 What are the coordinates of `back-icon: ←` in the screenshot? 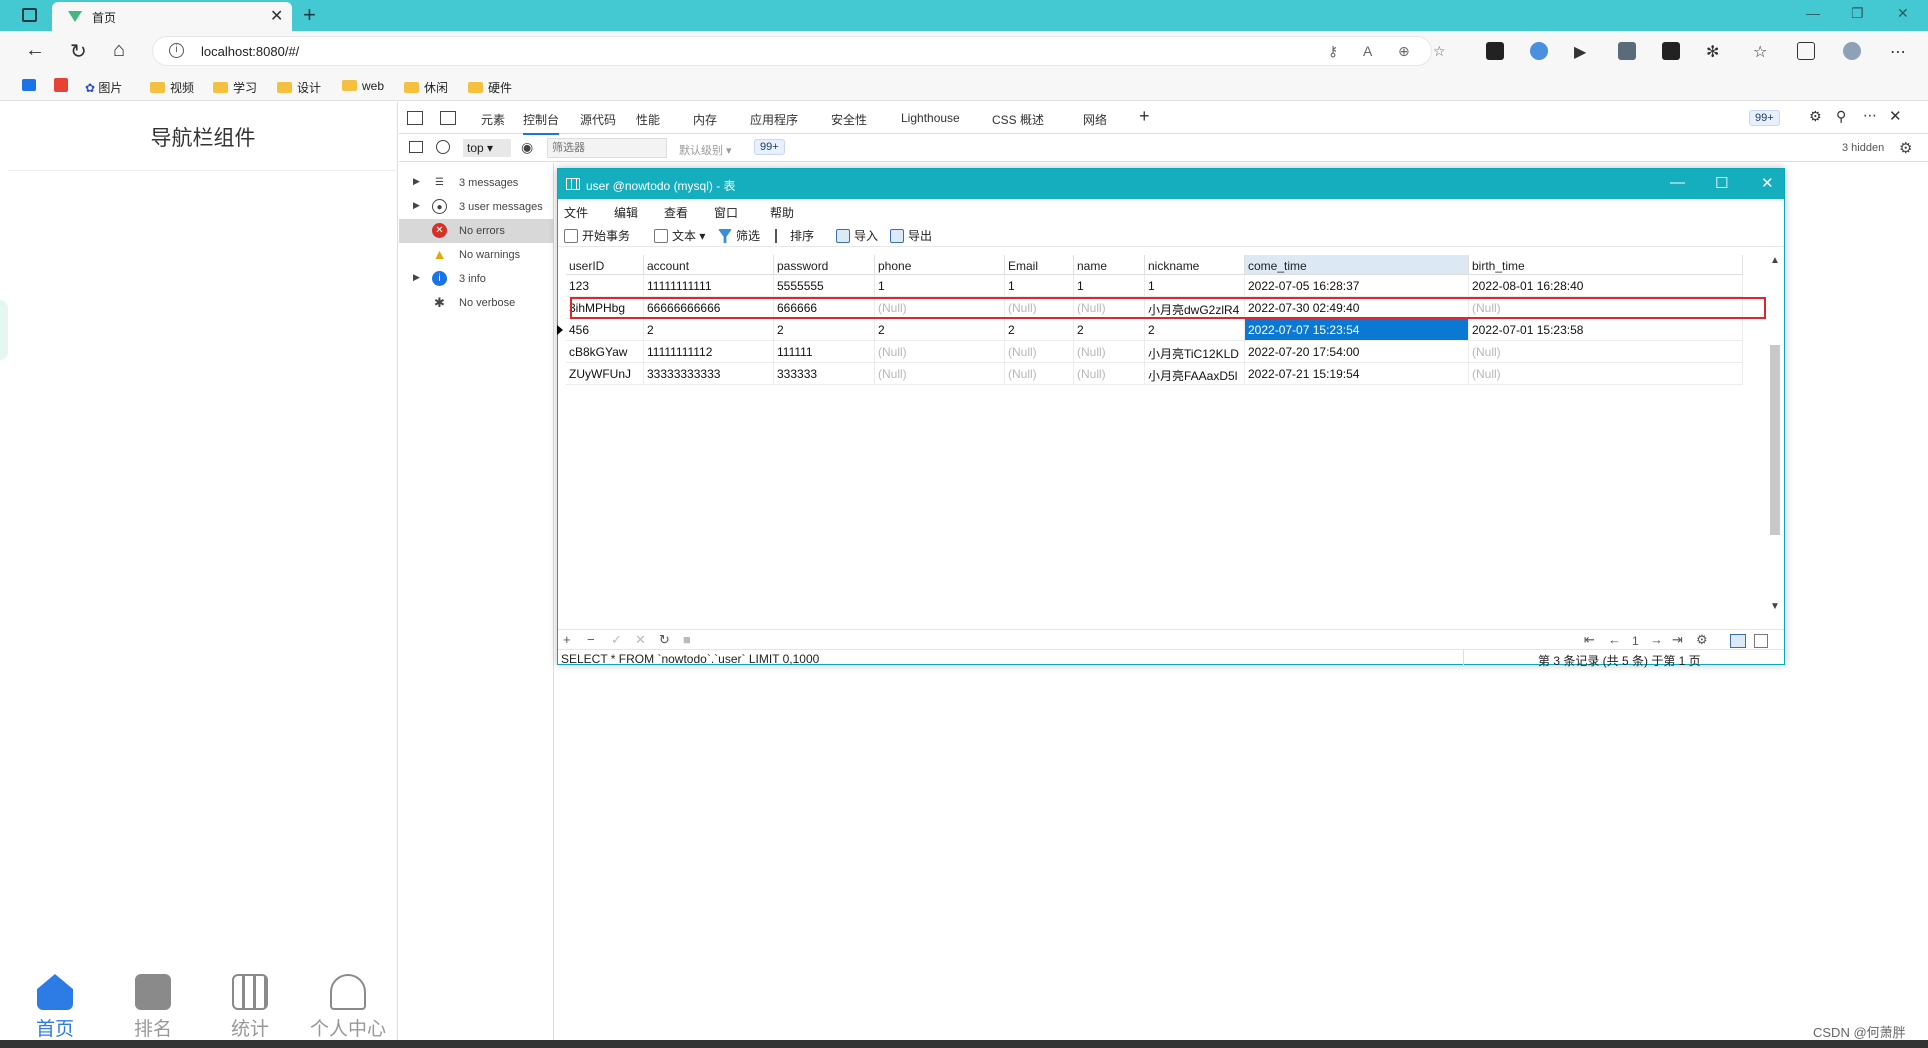 It's located at (35, 50).